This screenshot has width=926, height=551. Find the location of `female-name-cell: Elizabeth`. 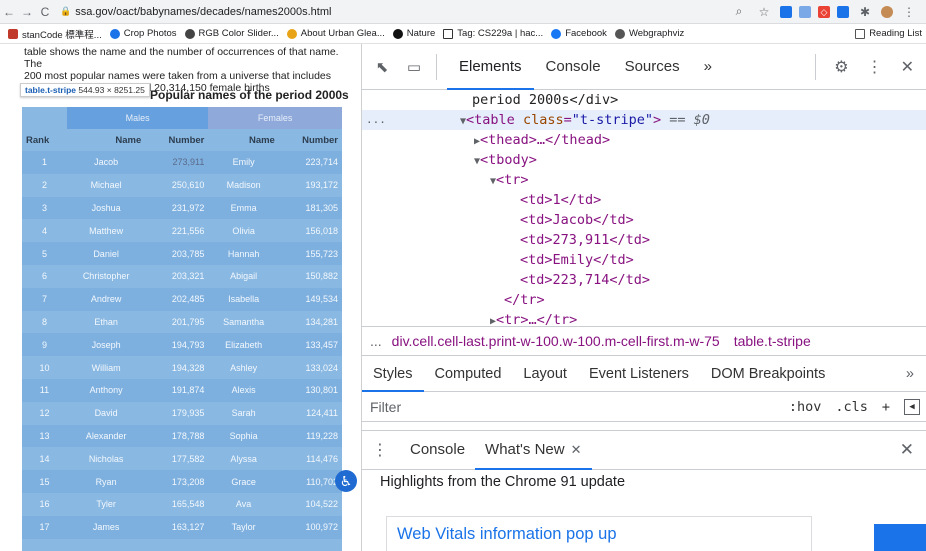

female-name-cell: Elizabeth is located at coordinates (243, 345).